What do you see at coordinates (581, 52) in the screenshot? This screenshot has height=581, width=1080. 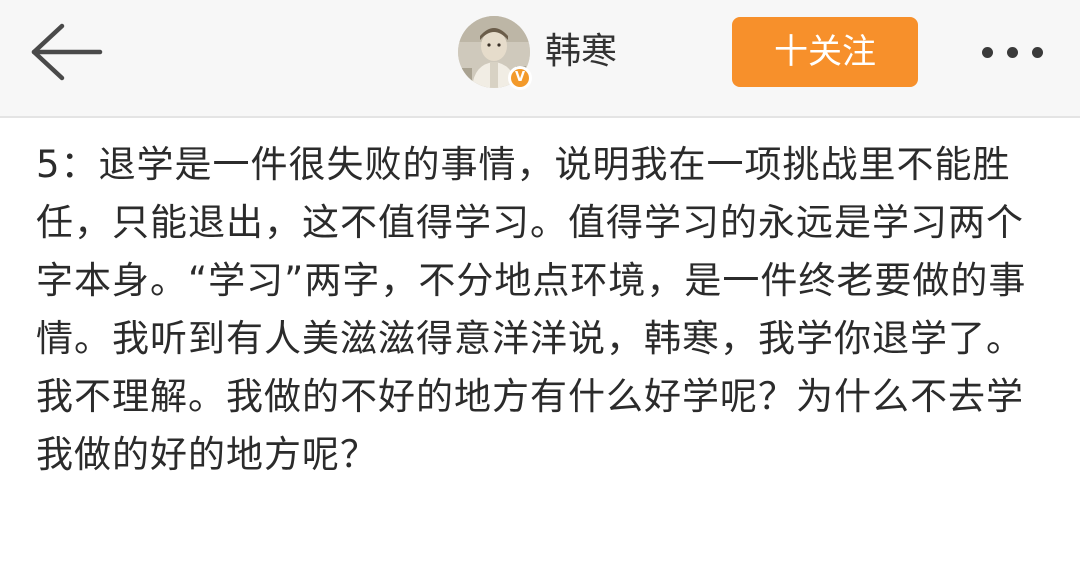 I see `username: 韩寒` at bounding box center [581, 52].